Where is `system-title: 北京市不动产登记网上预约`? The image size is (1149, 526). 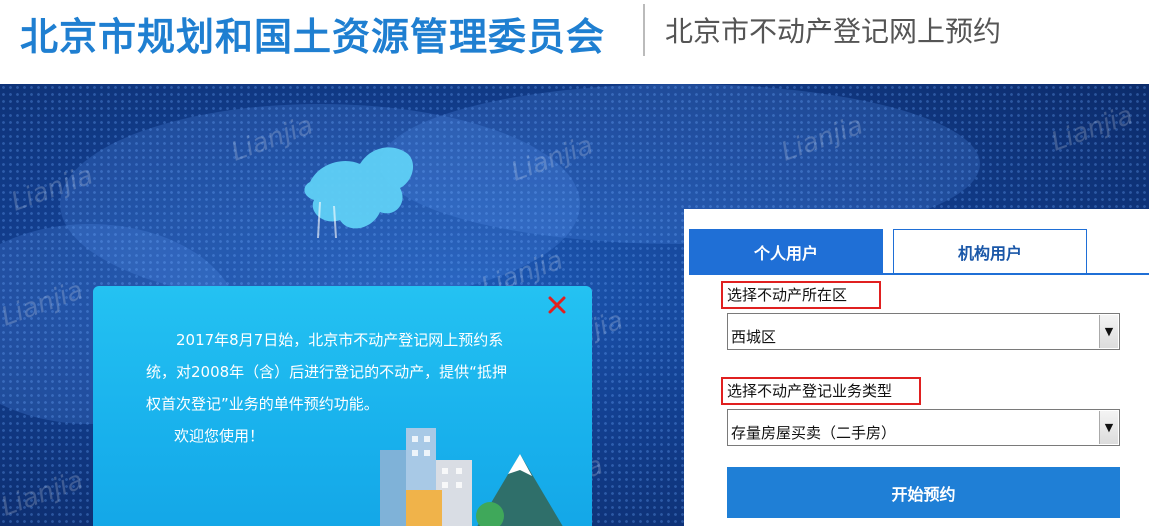
system-title: 北京市不动产登记网上预约 is located at coordinates (833, 31).